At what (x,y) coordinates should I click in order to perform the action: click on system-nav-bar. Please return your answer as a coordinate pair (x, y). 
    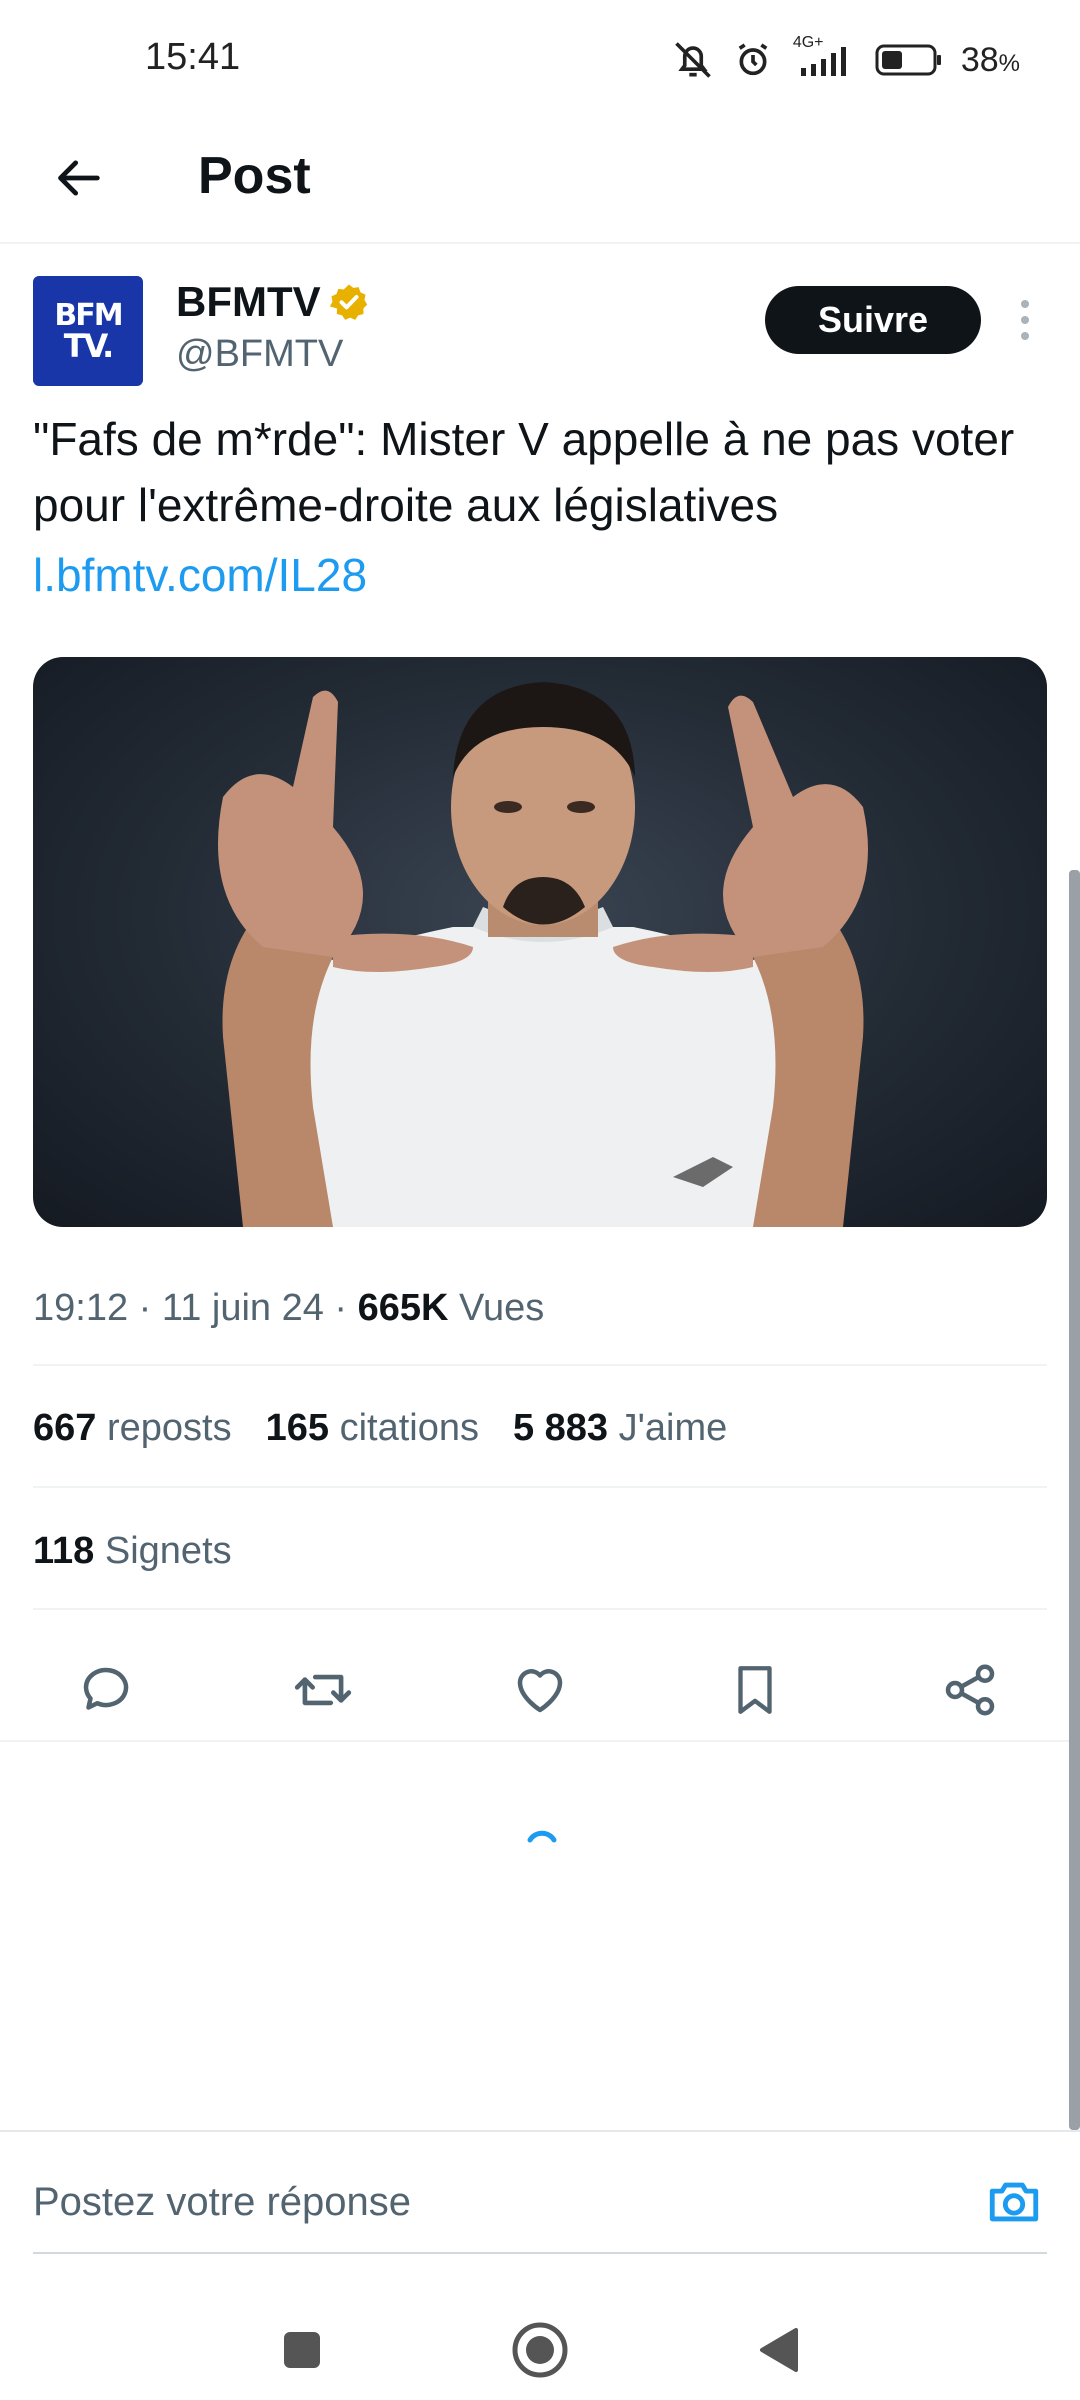
    Looking at the image, I should click on (540, 2345).